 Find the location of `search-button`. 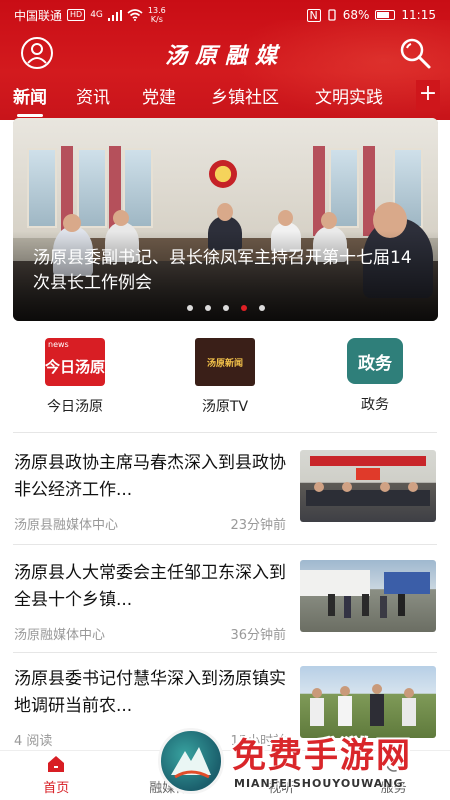

search-button is located at coordinates (415, 53).